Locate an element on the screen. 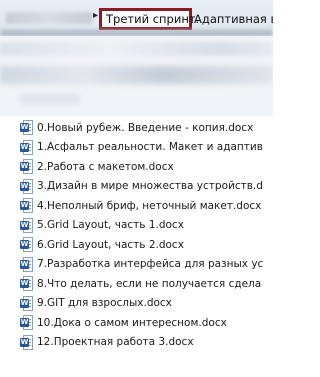 This screenshot has height=377, width=320. file-item: W 12.Проектная работа 3.docx is located at coordinates (144, 343).